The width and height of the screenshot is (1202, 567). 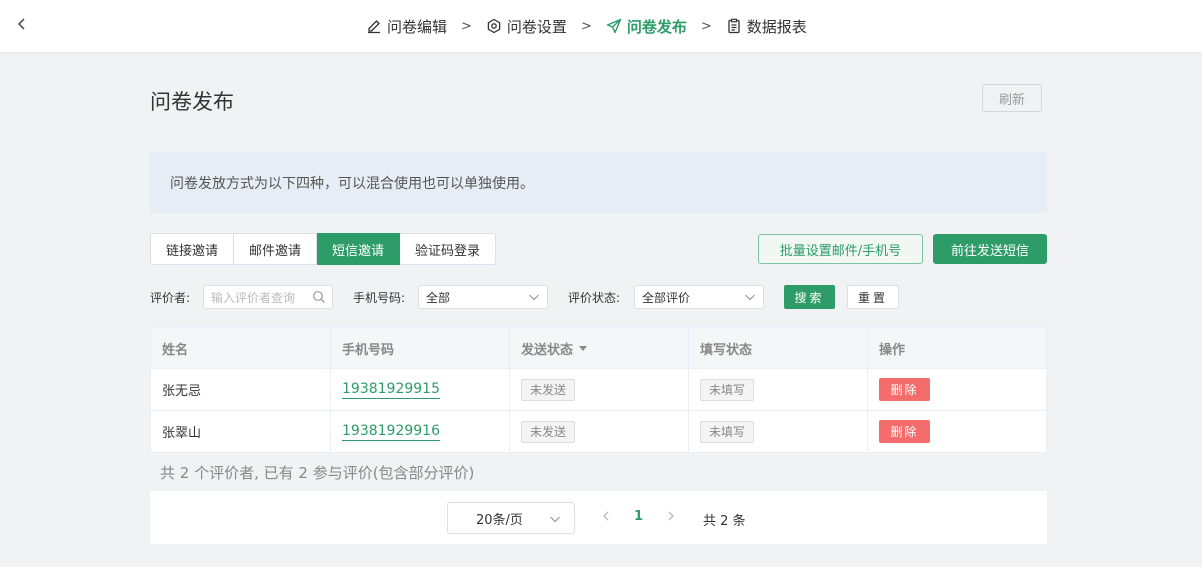 I want to click on tab-link-invite: 链接邀请, so click(x=192, y=249).